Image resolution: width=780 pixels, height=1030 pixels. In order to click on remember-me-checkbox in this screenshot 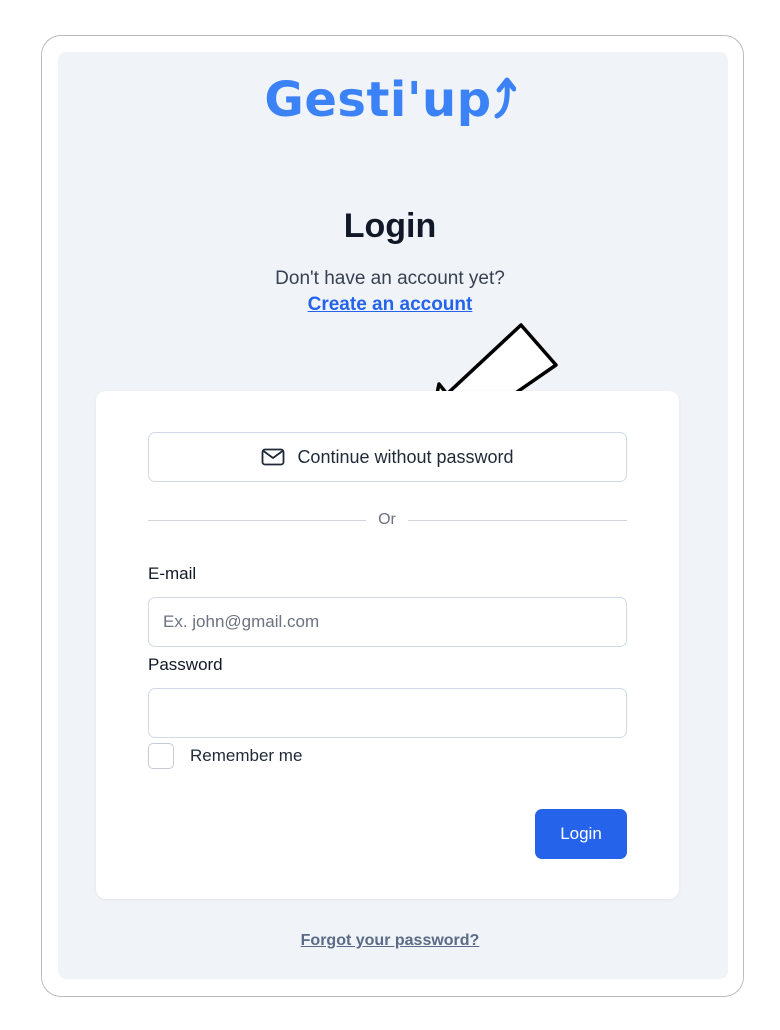, I will do `click(161, 756)`.